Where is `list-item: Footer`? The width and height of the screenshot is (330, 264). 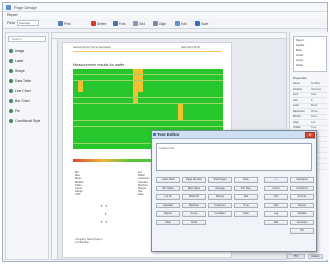 list-item: Footer is located at coordinates (300, 55).